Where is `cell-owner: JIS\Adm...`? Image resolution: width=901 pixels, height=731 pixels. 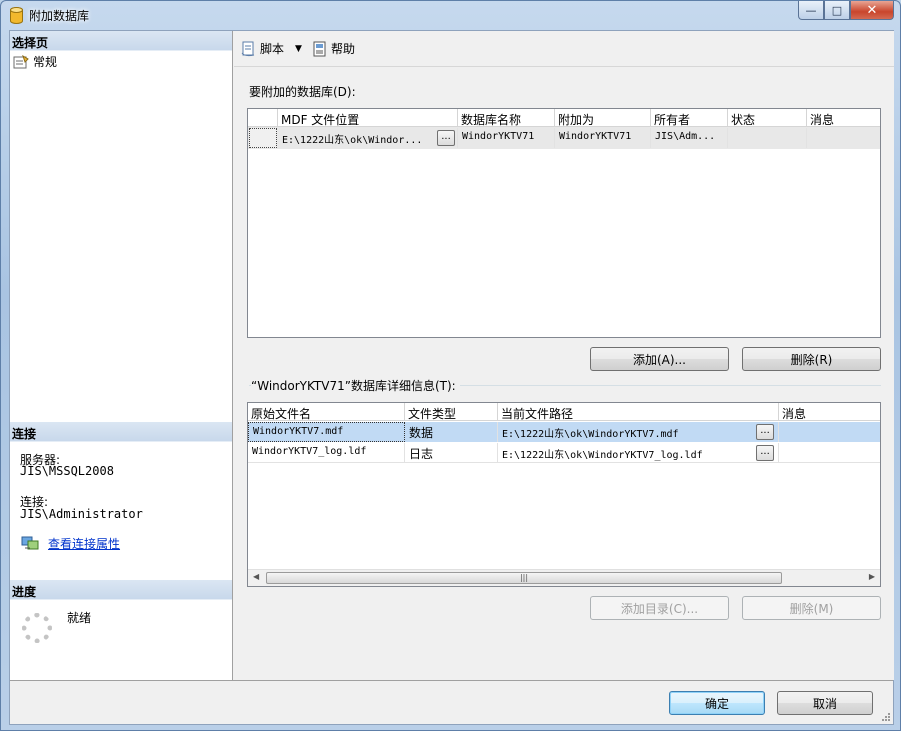 cell-owner: JIS\Adm... is located at coordinates (689, 138).